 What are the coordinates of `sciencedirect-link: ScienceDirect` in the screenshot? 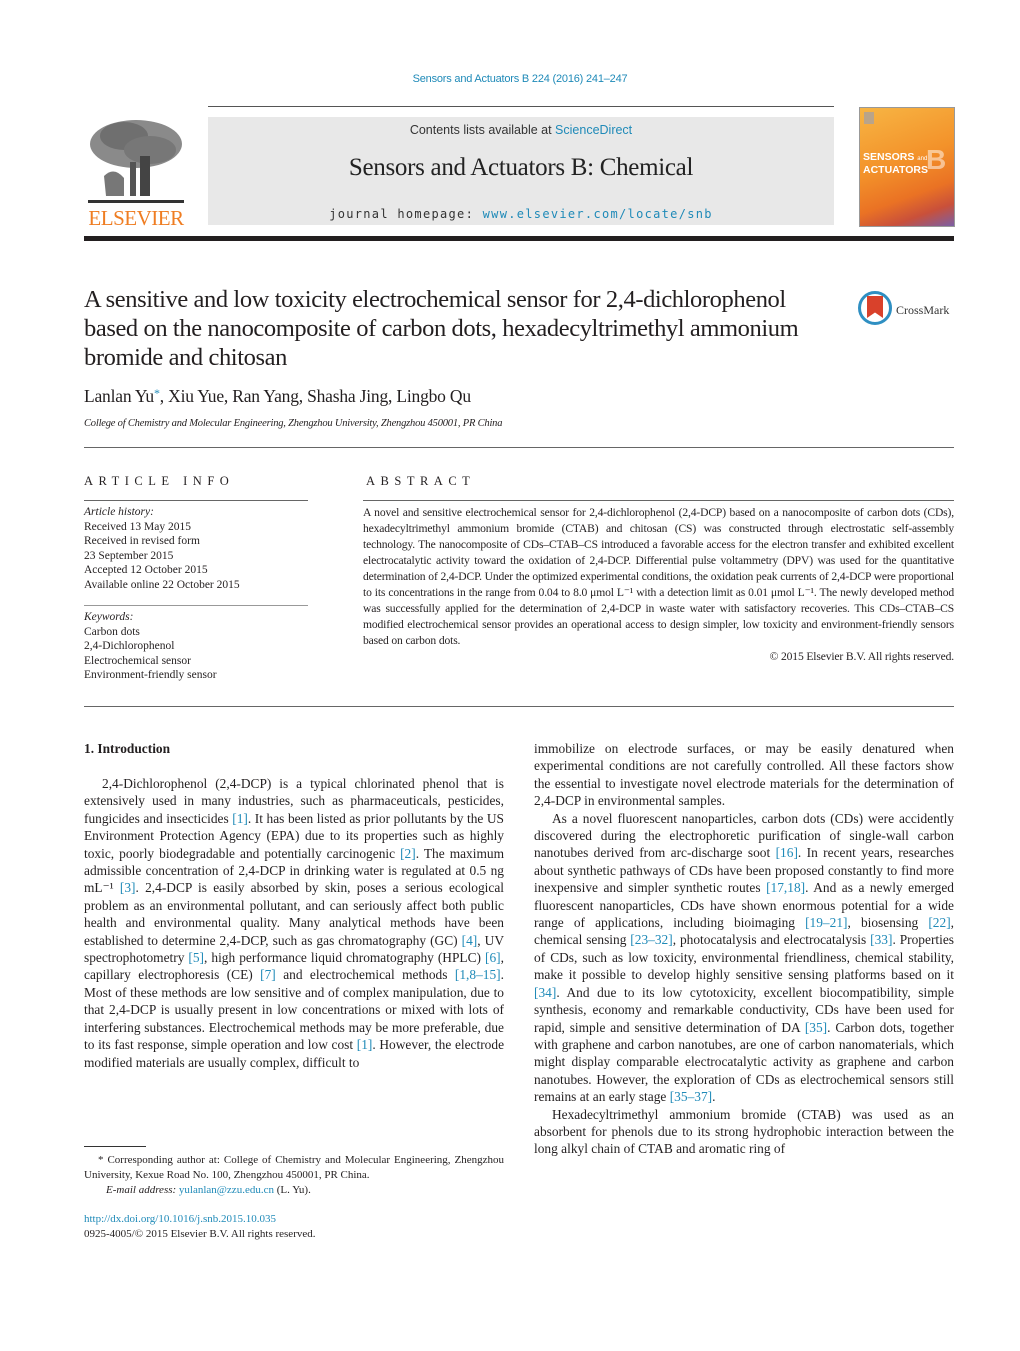 It's located at (593, 130).